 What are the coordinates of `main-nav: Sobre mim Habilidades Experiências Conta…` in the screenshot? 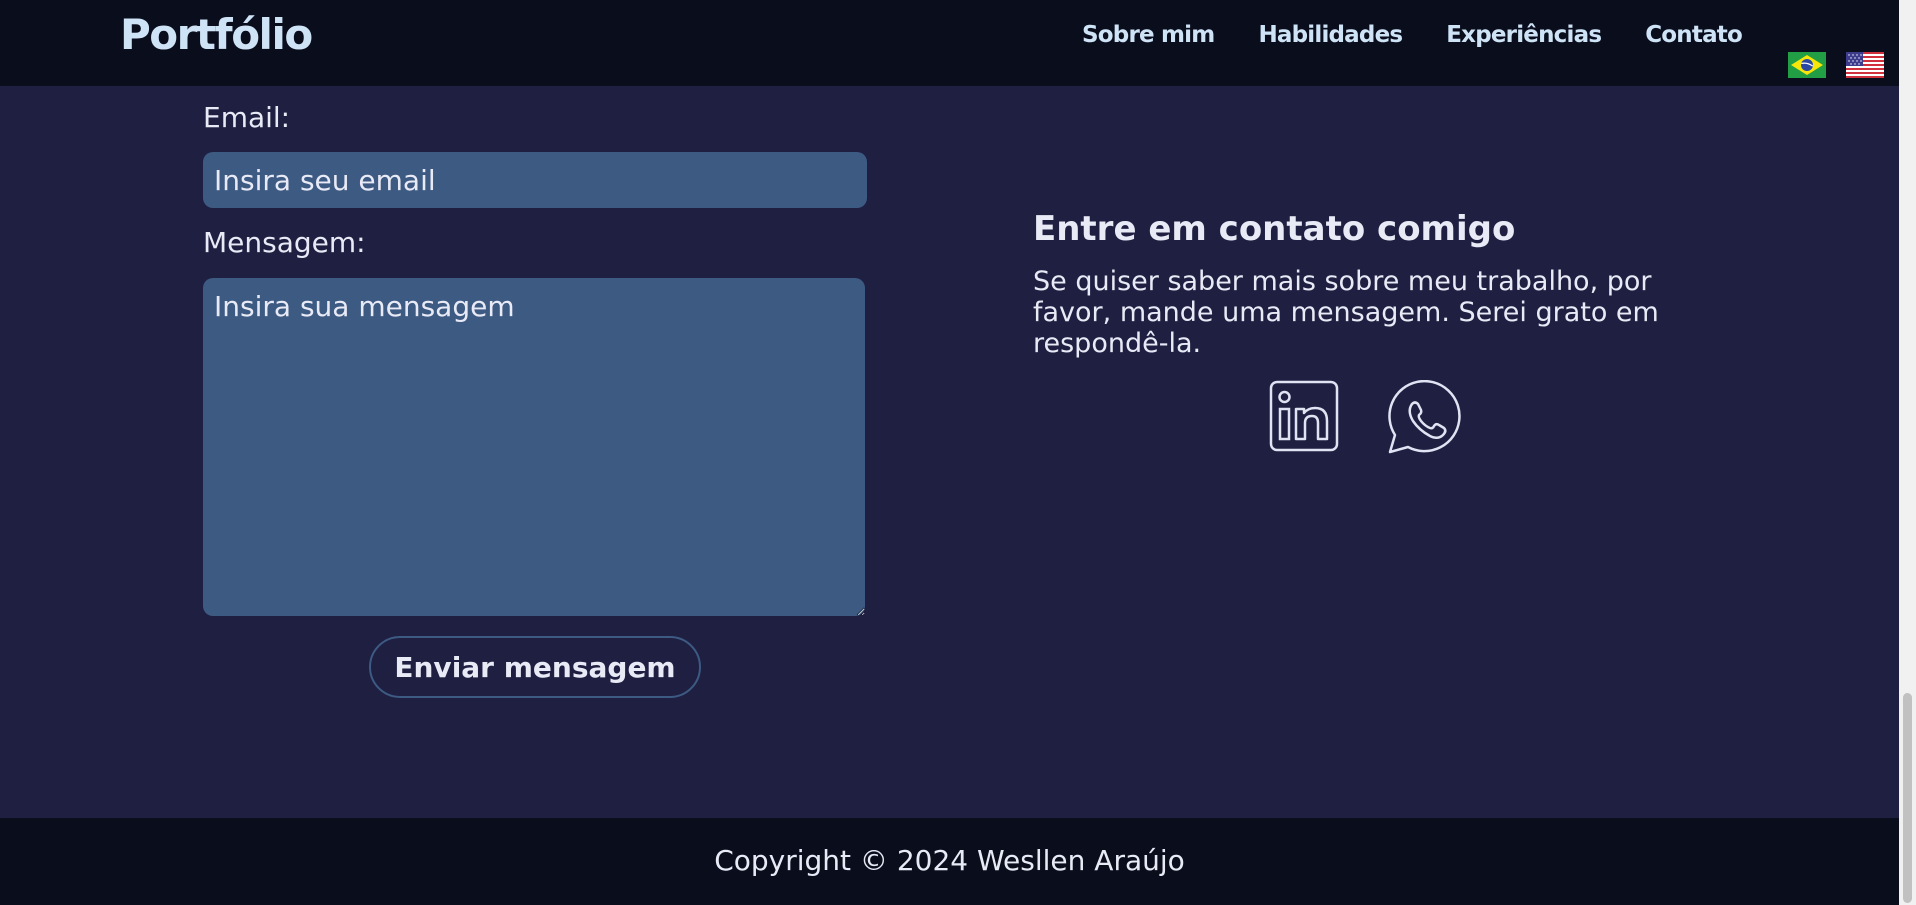 It's located at (1412, 35).